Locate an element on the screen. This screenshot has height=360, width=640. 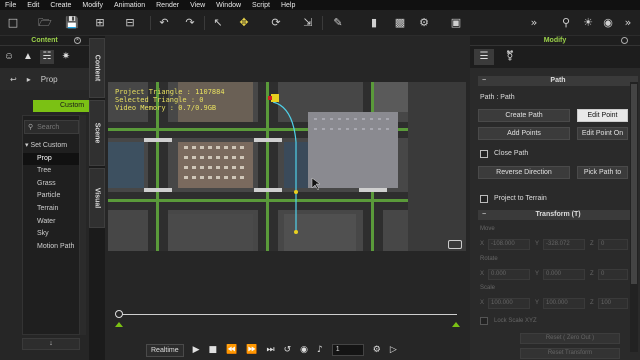
timeline-start-marker is located at coordinates (119, 324).